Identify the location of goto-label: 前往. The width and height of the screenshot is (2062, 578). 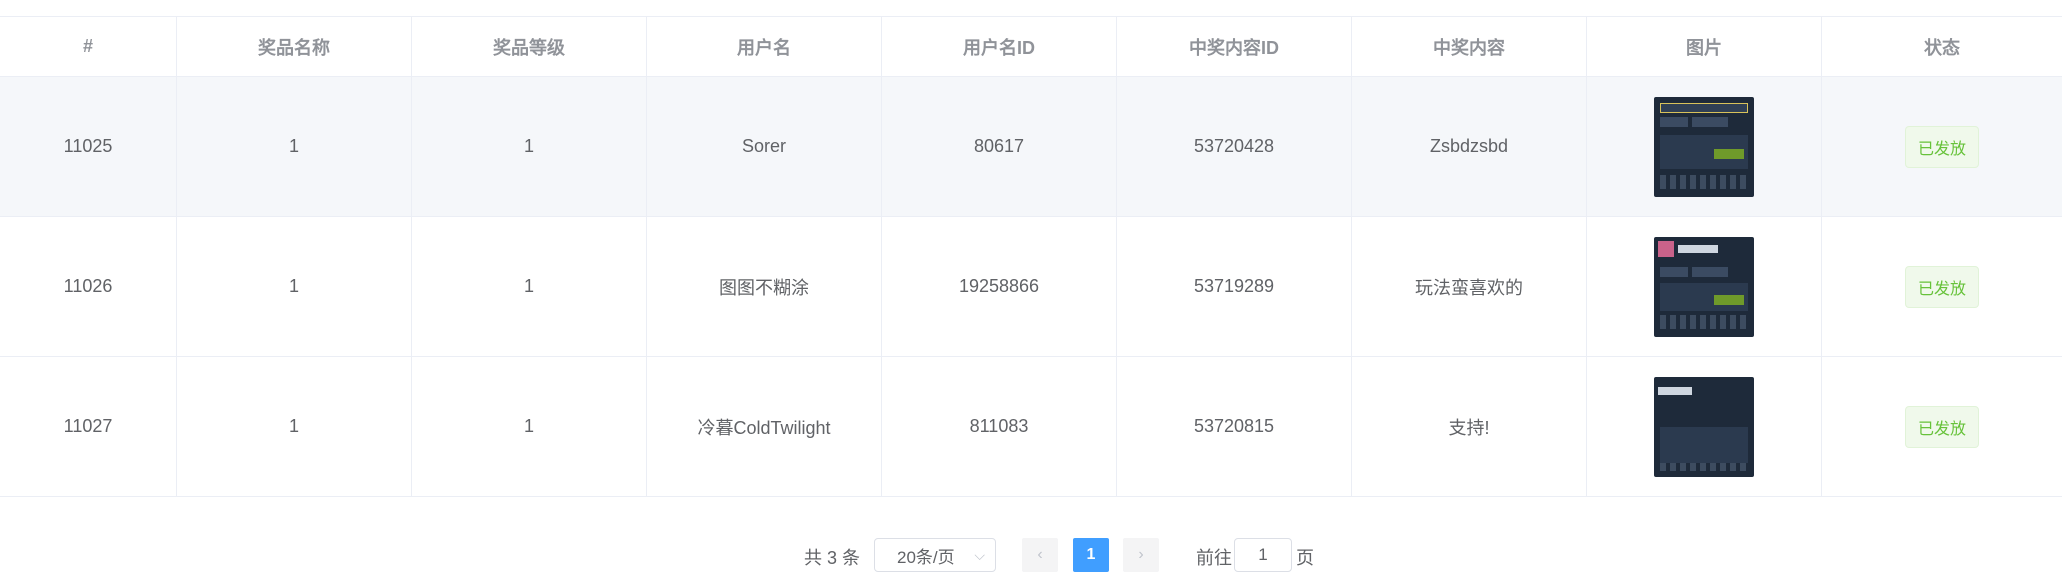
(1214, 558).